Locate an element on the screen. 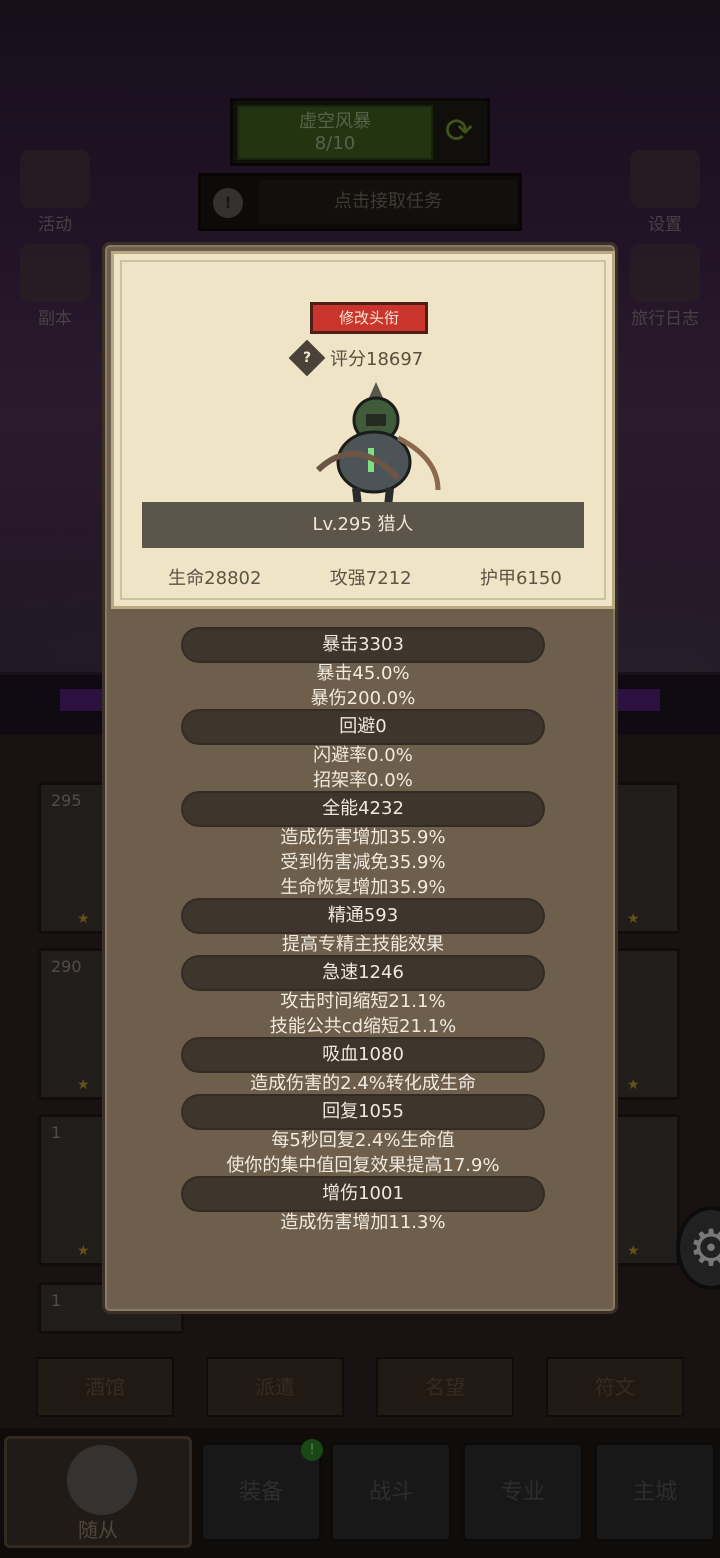  rename-title-button: 修改头衔 is located at coordinates (369, 318).